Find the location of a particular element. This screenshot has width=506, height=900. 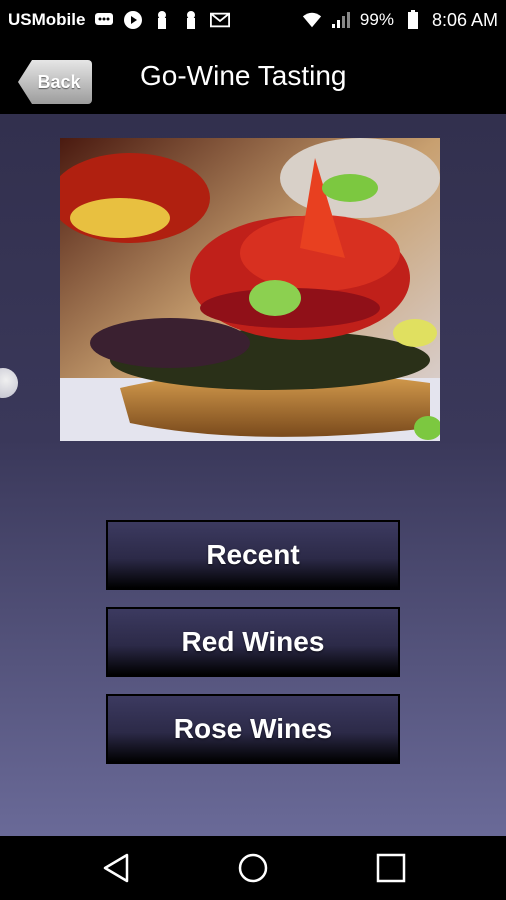

recent-button: Recent is located at coordinates (253, 555).